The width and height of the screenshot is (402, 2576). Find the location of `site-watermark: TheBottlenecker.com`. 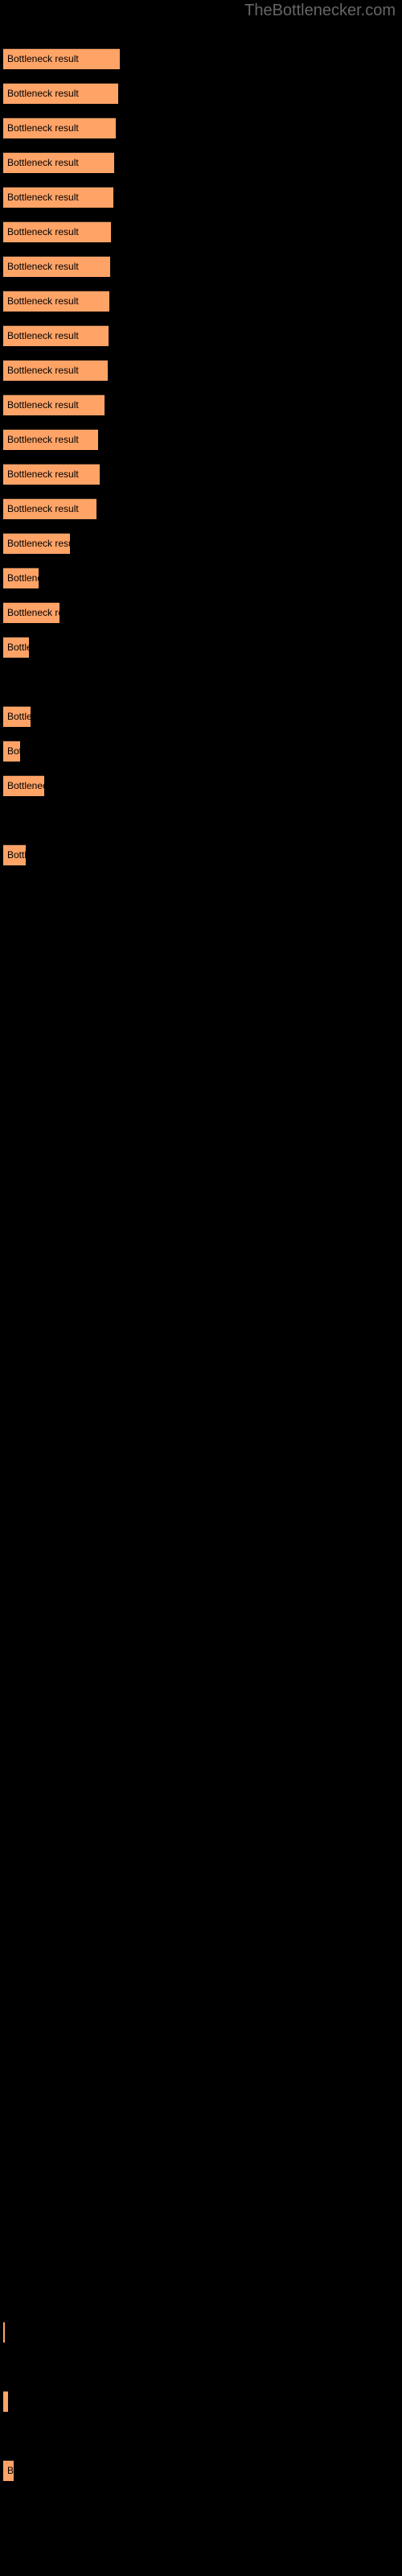

site-watermark: TheBottlenecker.com is located at coordinates (320, 10).